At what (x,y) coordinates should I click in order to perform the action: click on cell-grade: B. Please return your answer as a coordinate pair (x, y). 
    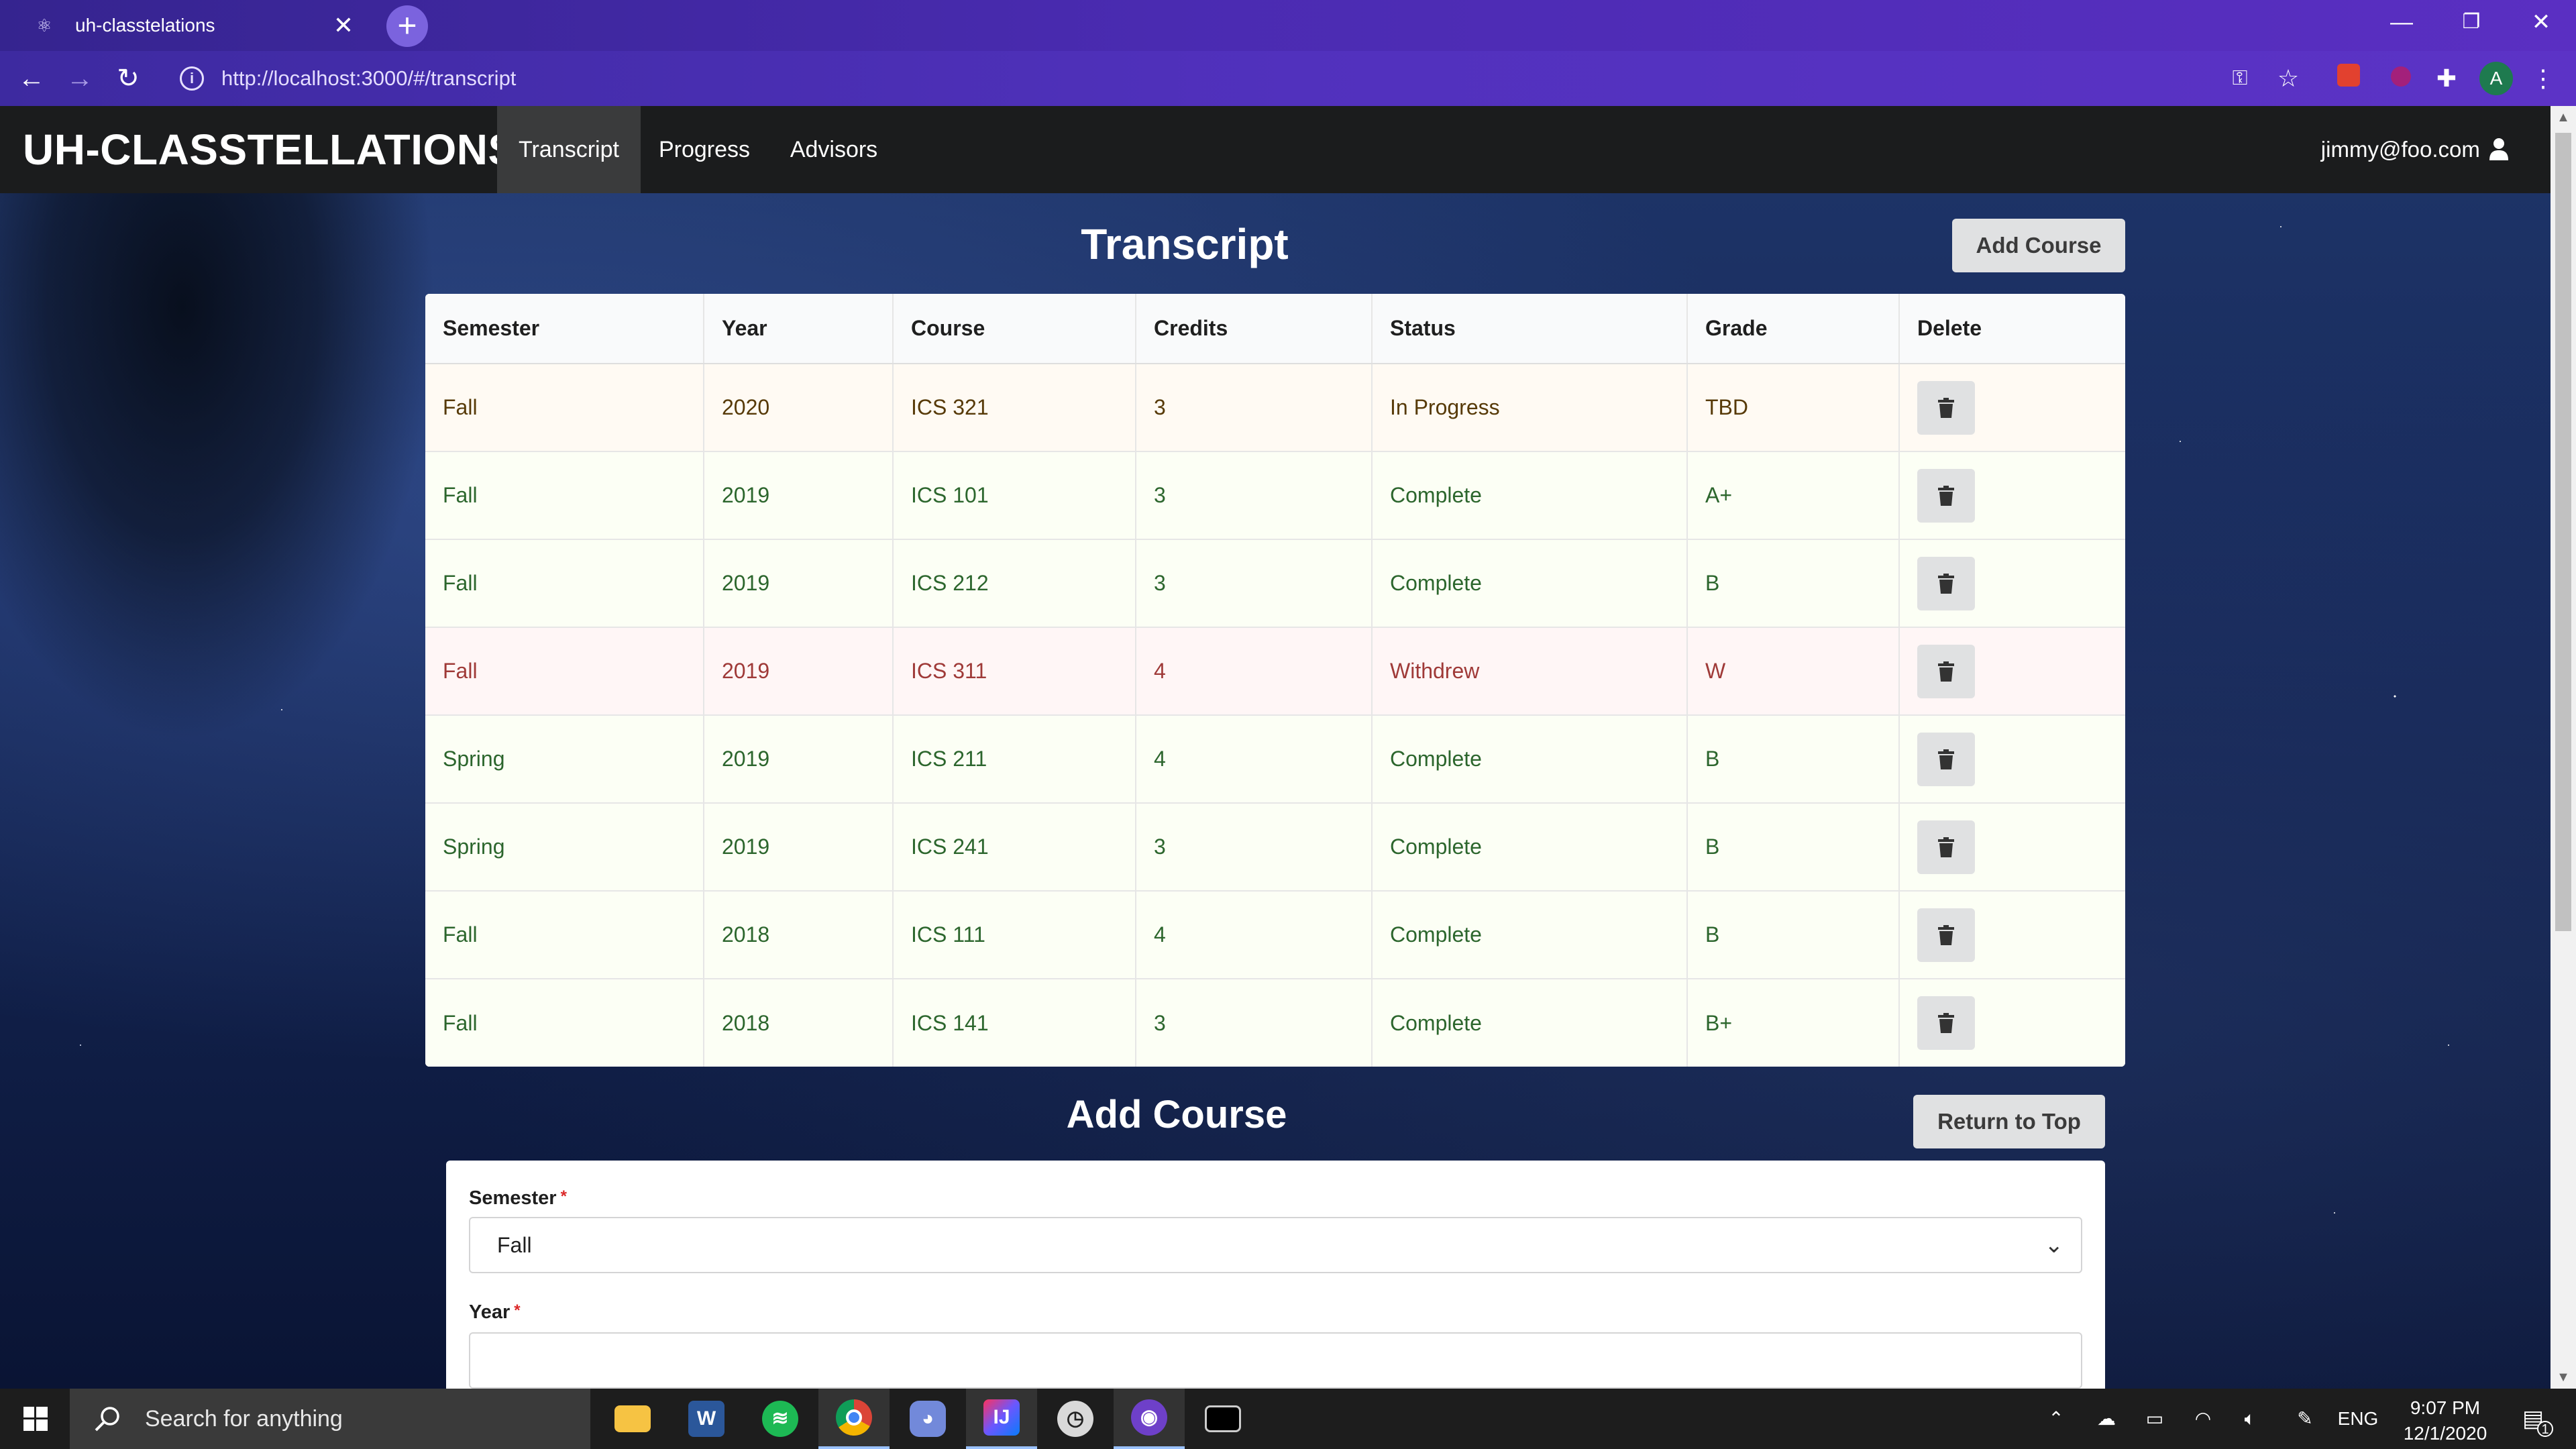
    Looking at the image, I should click on (1793, 934).